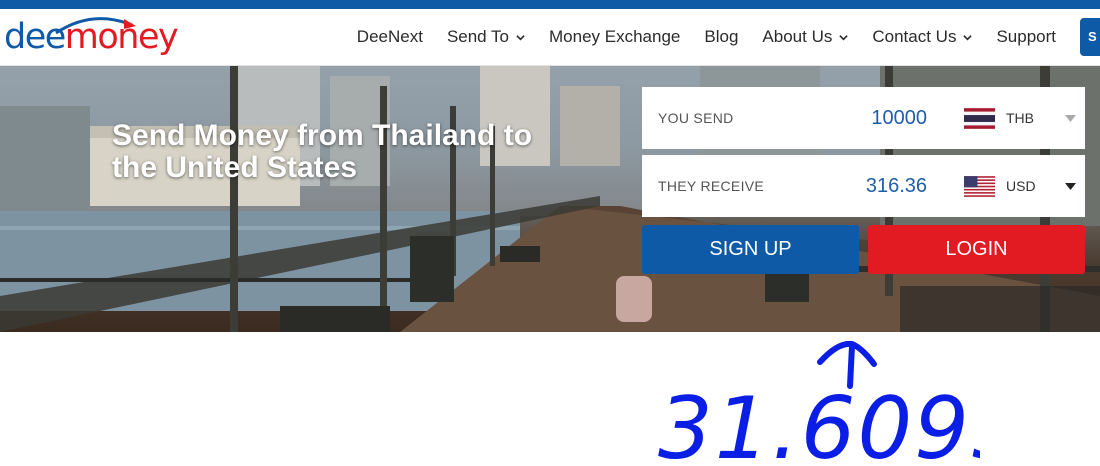 The height and width of the screenshot is (466, 1100). Describe the element at coordinates (979, 186) in the screenshot. I see `us-flag-icon` at that location.